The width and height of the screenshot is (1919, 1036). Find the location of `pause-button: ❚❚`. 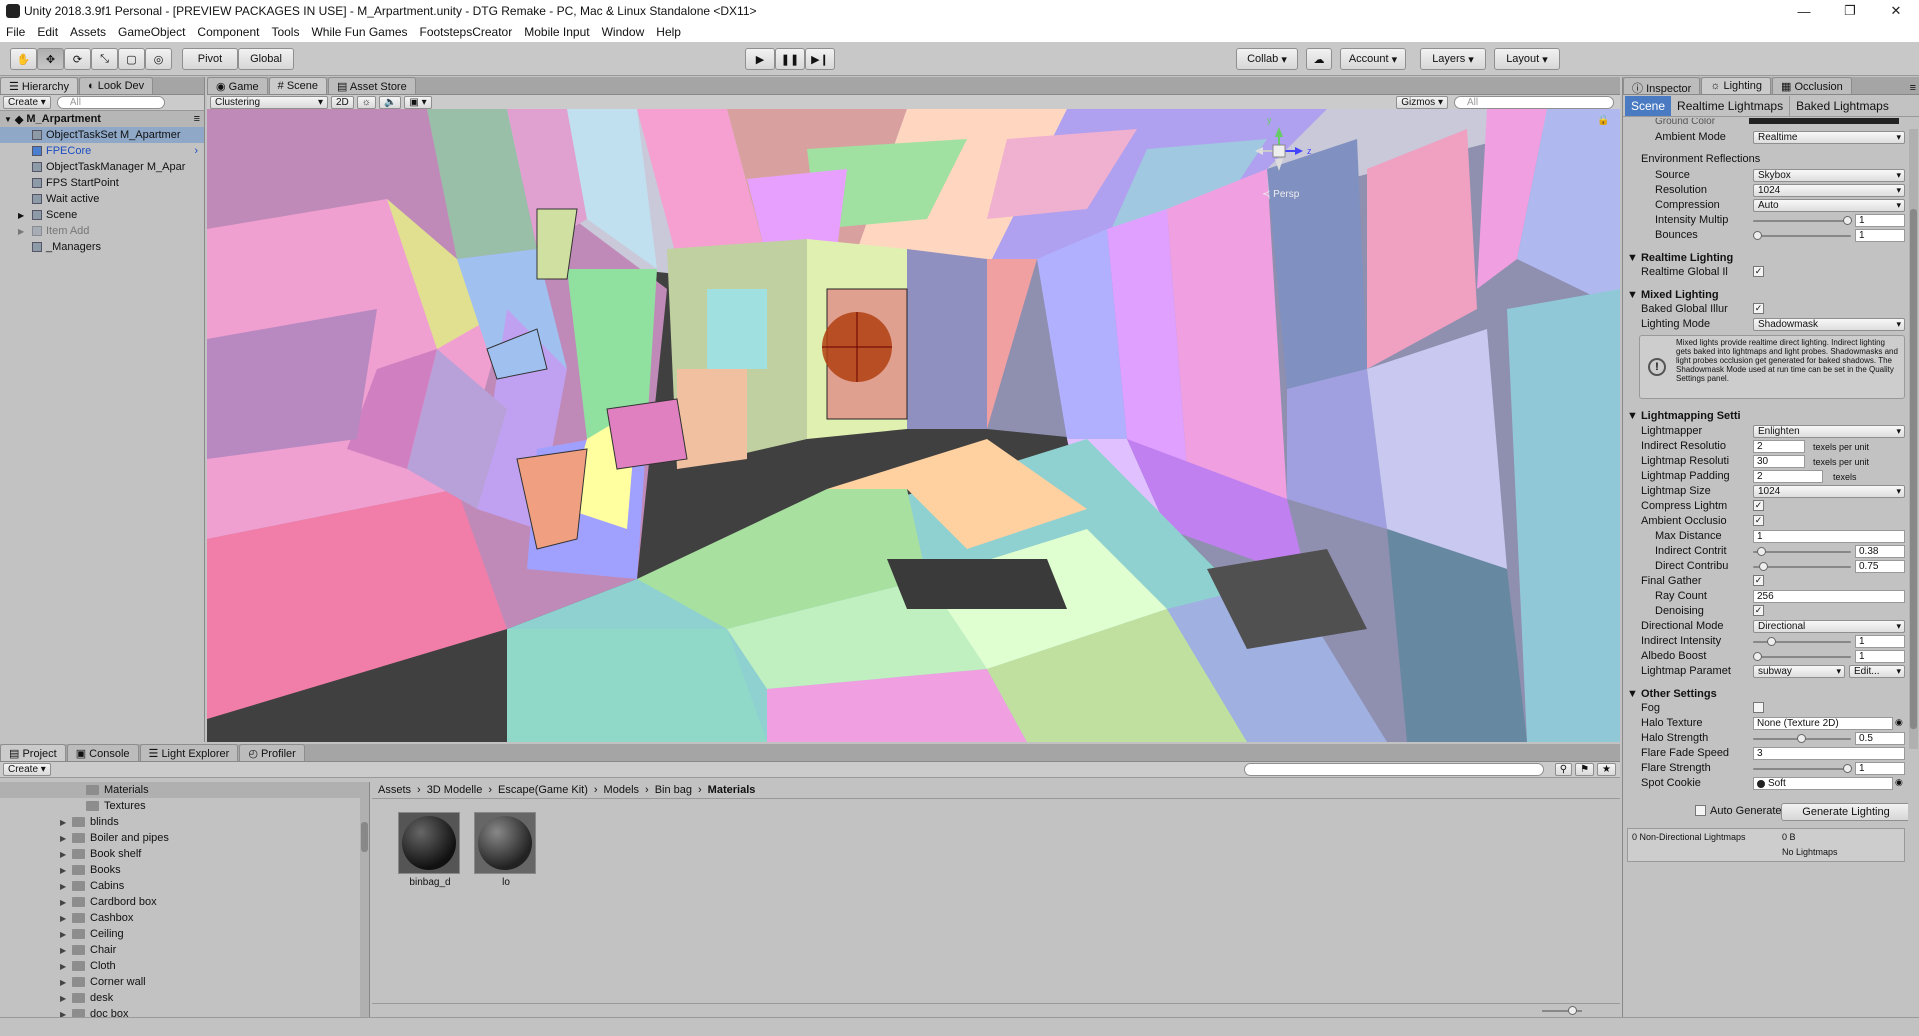

pause-button: ❚❚ is located at coordinates (790, 59).